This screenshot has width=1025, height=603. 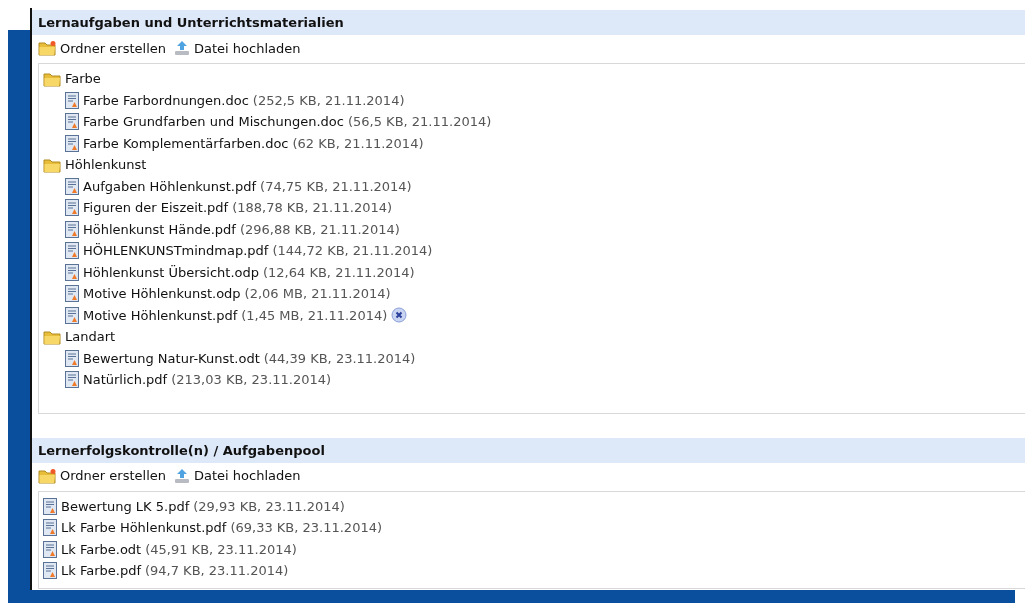 I want to click on section-header: Lernerfolgskontrolle(n) / Aufgabenpool, so click(x=528, y=450).